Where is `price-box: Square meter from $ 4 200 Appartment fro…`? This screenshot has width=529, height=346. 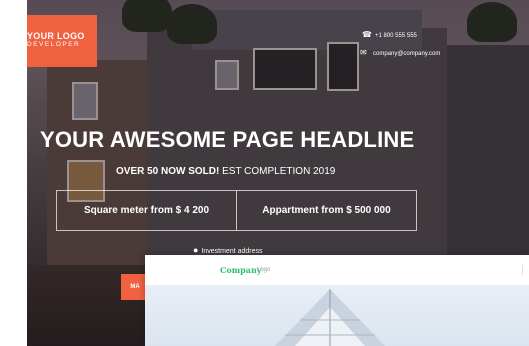
price-box: Square meter from $ 4 200 Appartment fro… is located at coordinates (236, 210).